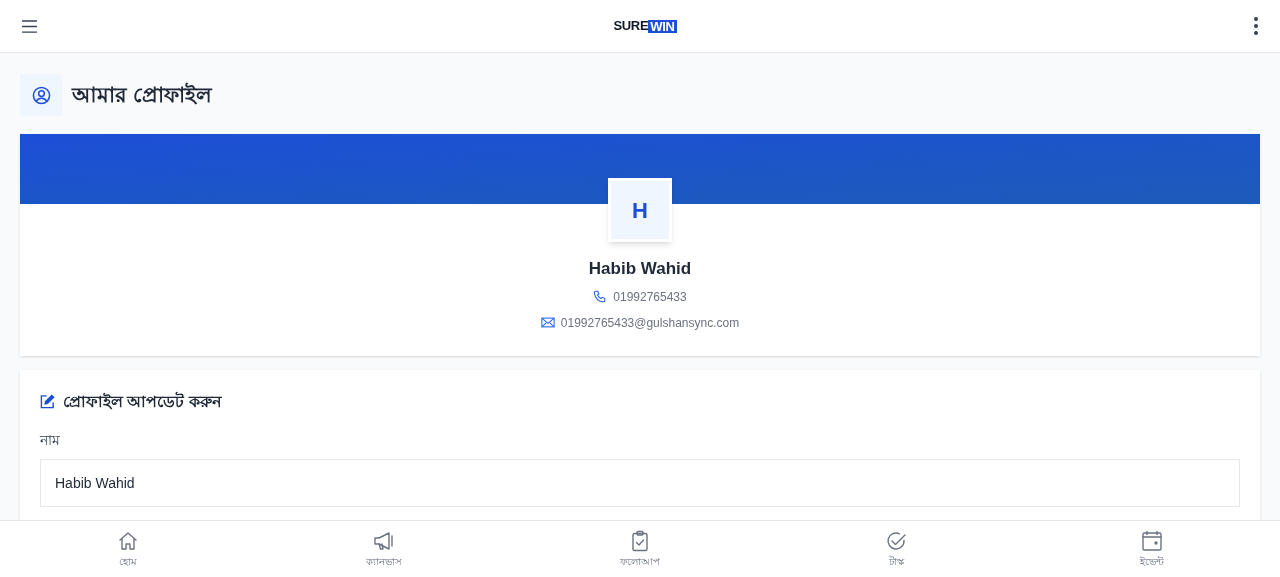 The image size is (1280, 577). Describe the element at coordinates (650, 323) in the screenshot. I see `email-address: 01992765433@gulshansync.com` at that location.